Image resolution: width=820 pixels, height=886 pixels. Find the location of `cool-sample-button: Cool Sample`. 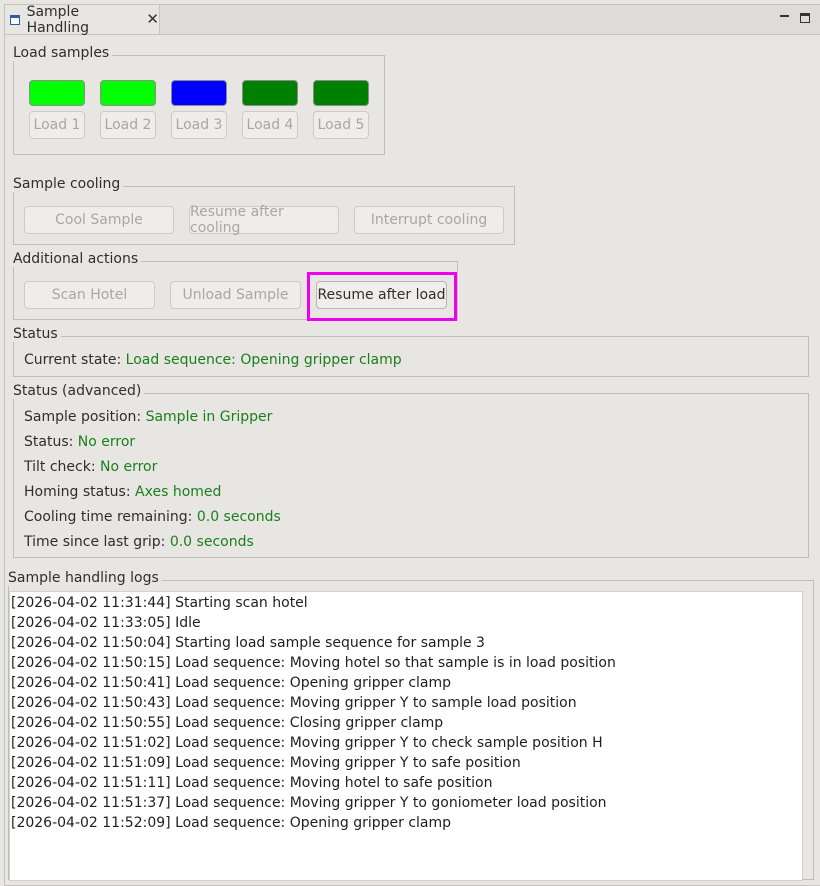

cool-sample-button: Cool Sample is located at coordinates (99, 220).